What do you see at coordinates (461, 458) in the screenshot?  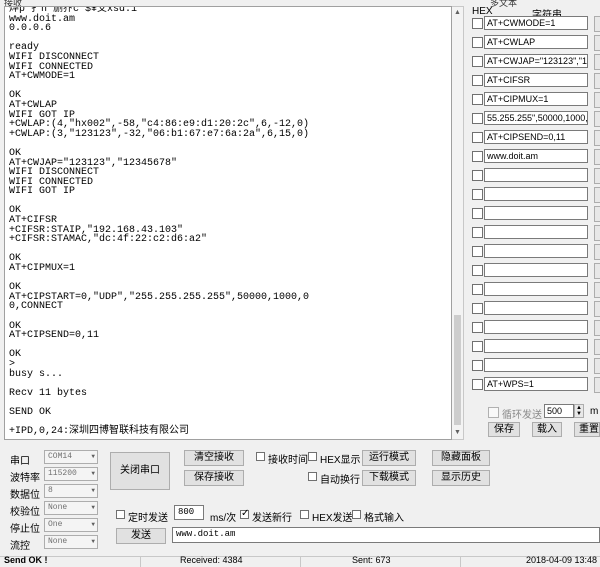 I see `hide-panel-button: 隐藏面板` at bounding box center [461, 458].